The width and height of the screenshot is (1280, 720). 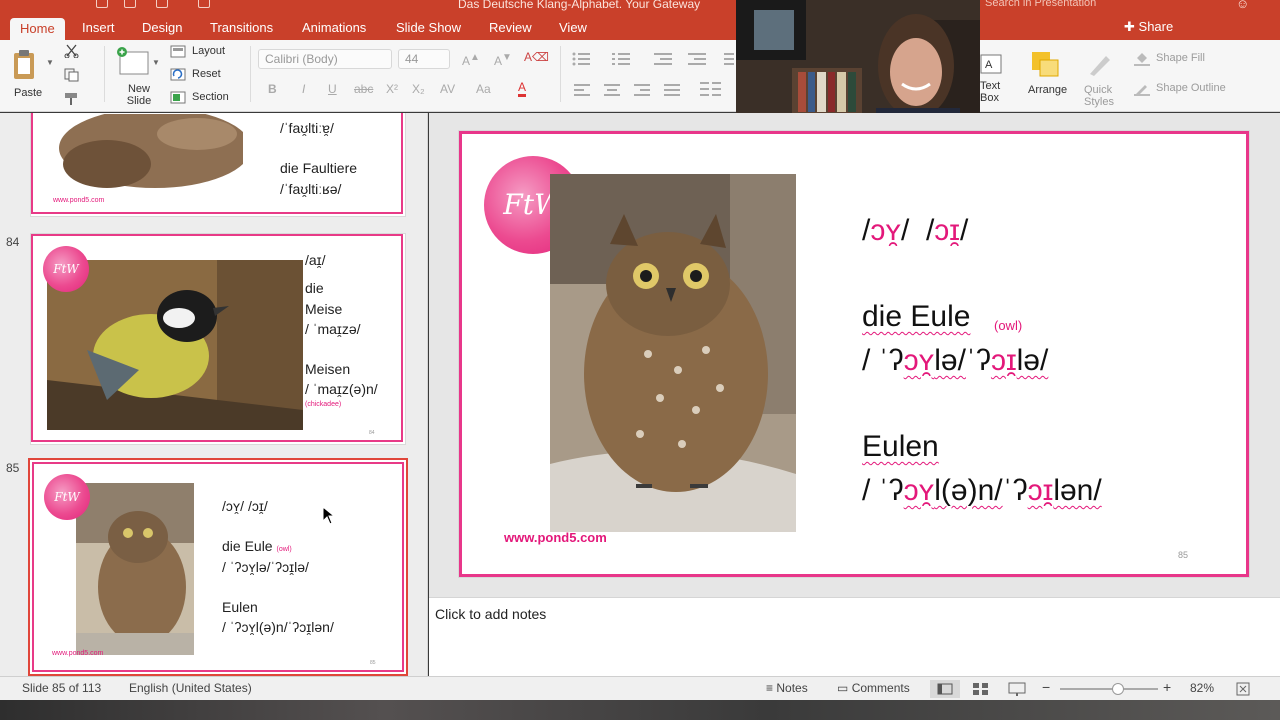 What do you see at coordinates (265, 566) in the screenshot?
I see `ipa-line: / ˈʔɔʏ̯lə/ˈʔɔɪ̯lə/` at bounding box center [265, 566].